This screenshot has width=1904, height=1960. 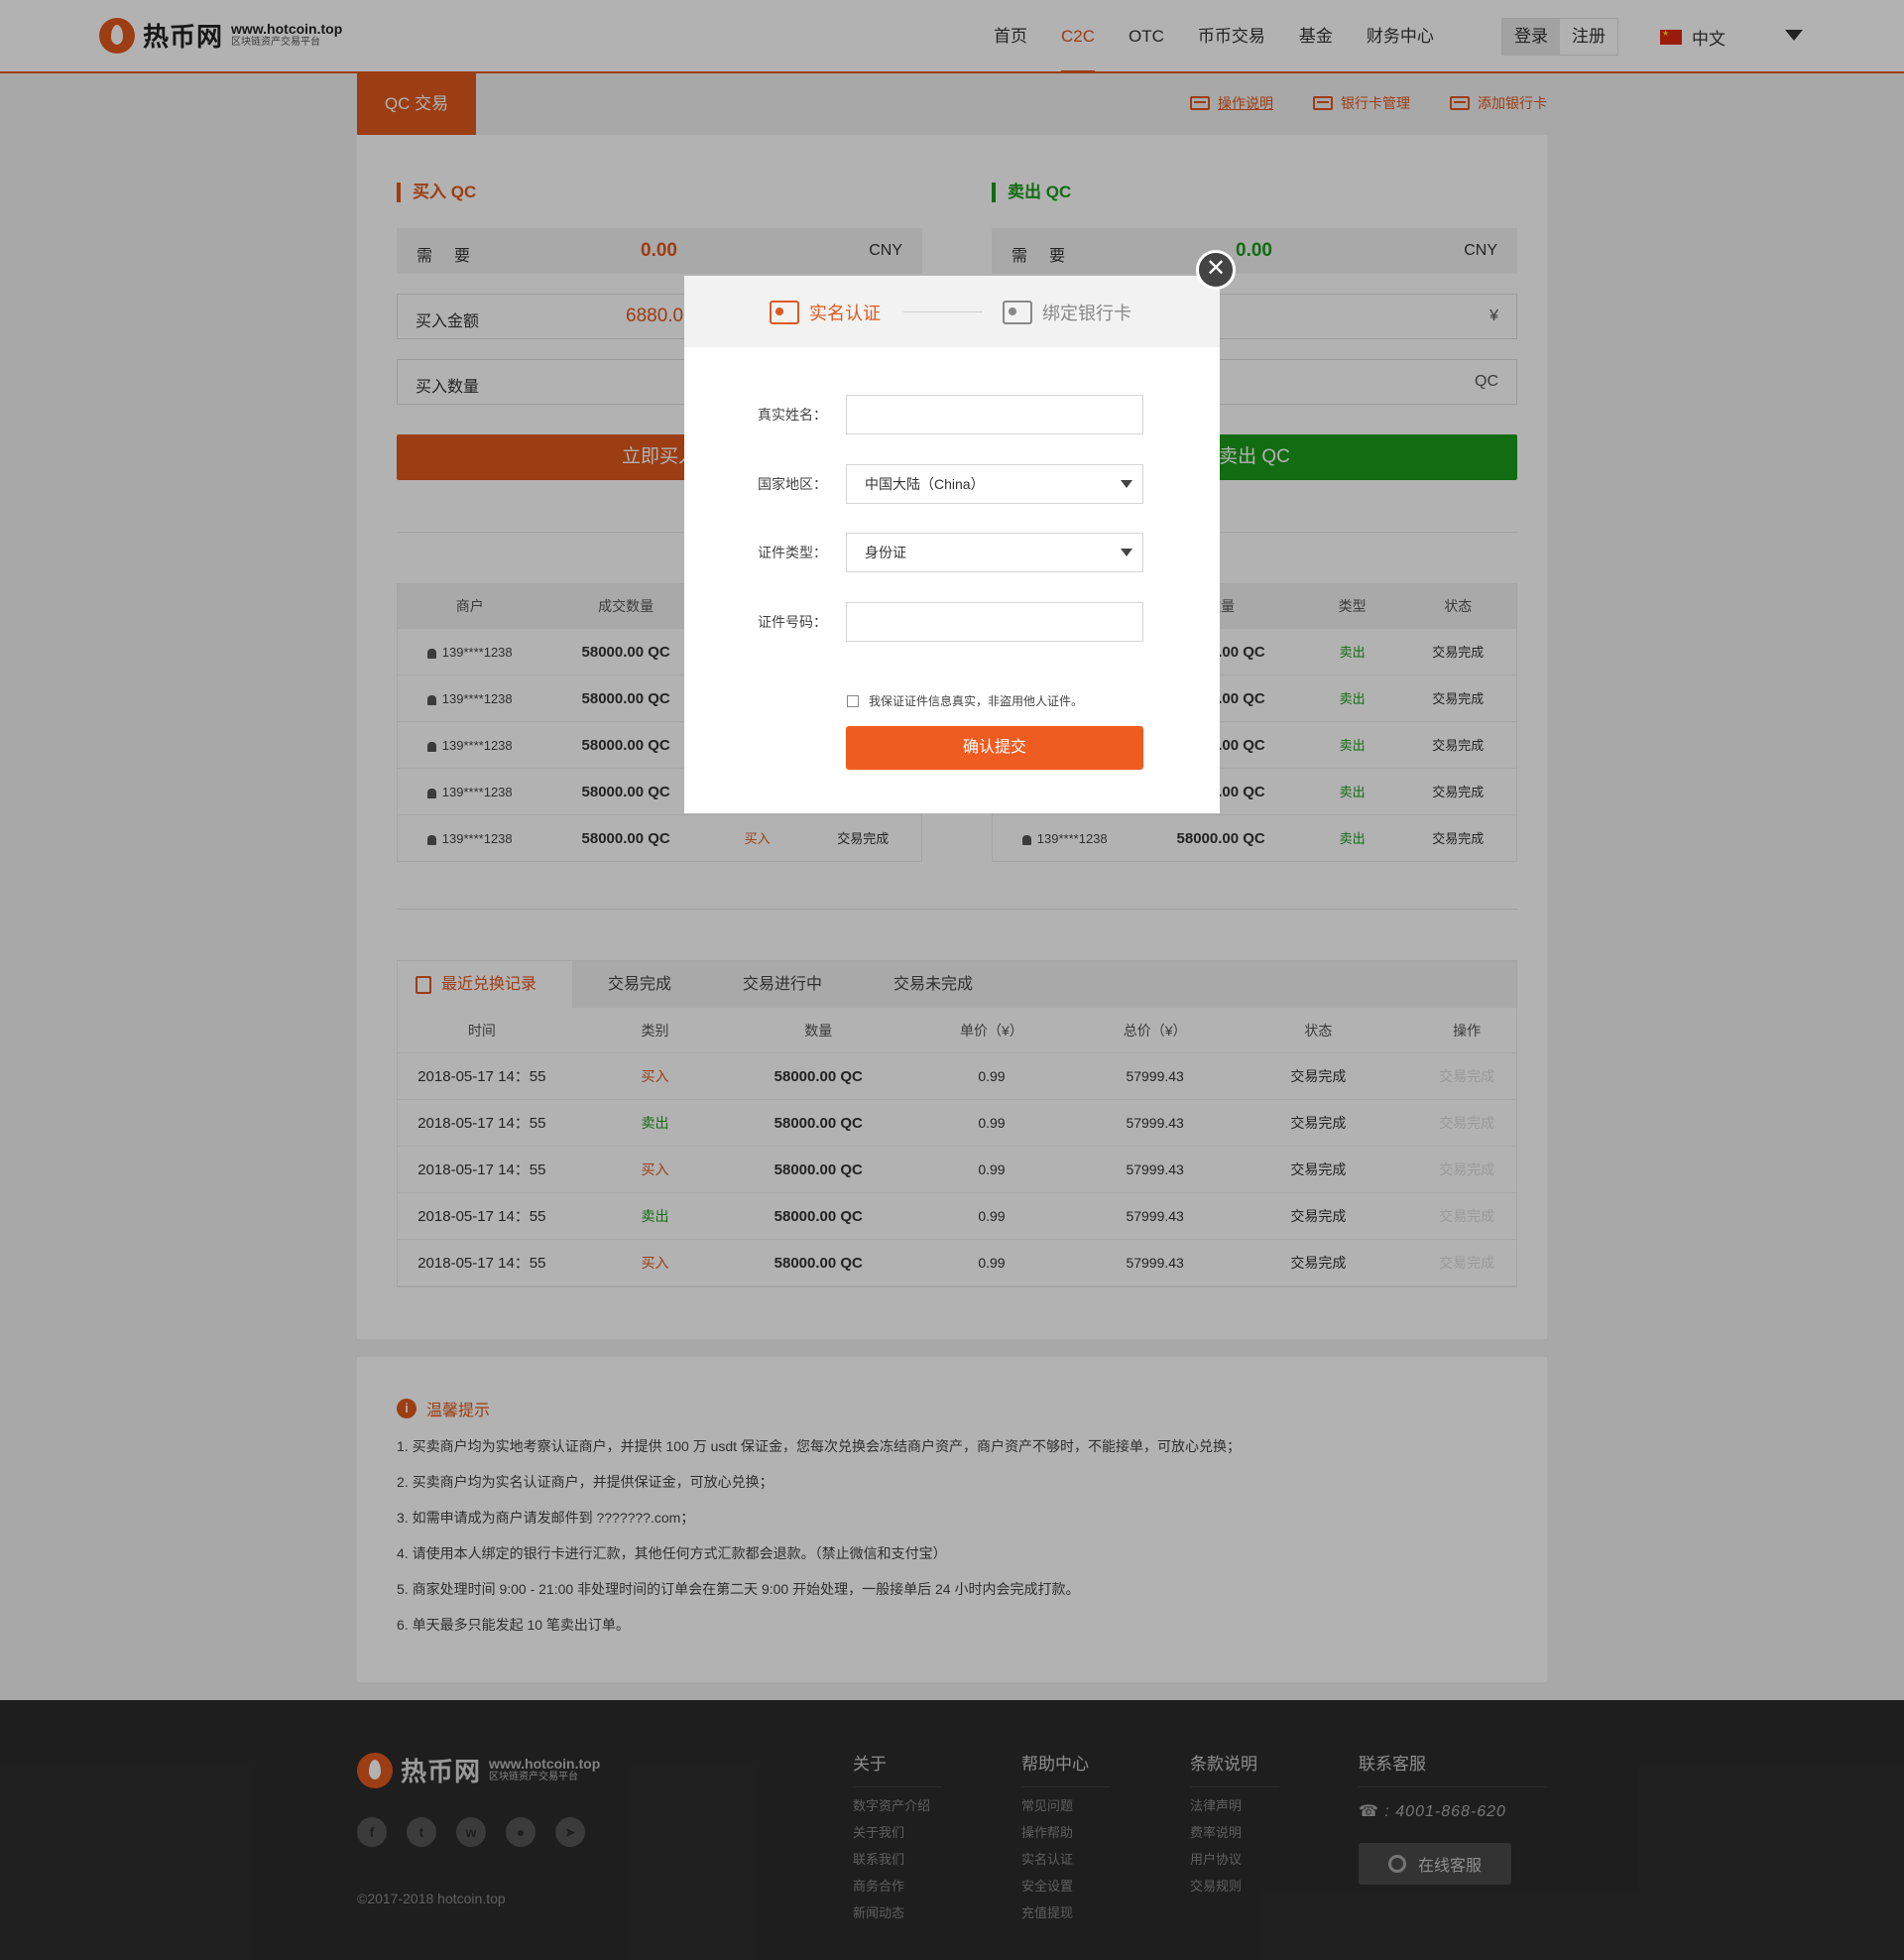 What do you see at coordinates (1017, 313) in the screenshot?
I see `bank-card-icon` at bounding box center [1017, 313].